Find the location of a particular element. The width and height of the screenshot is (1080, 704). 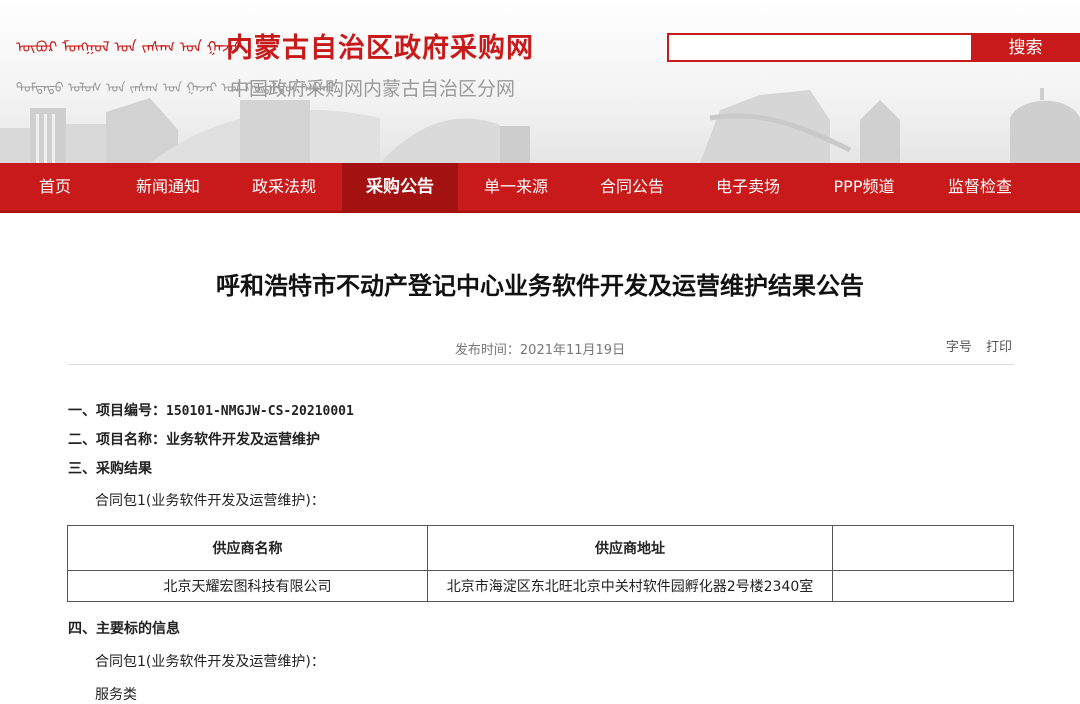

project-number-label: 一、项目编号： is located at coordinates (117, 411).